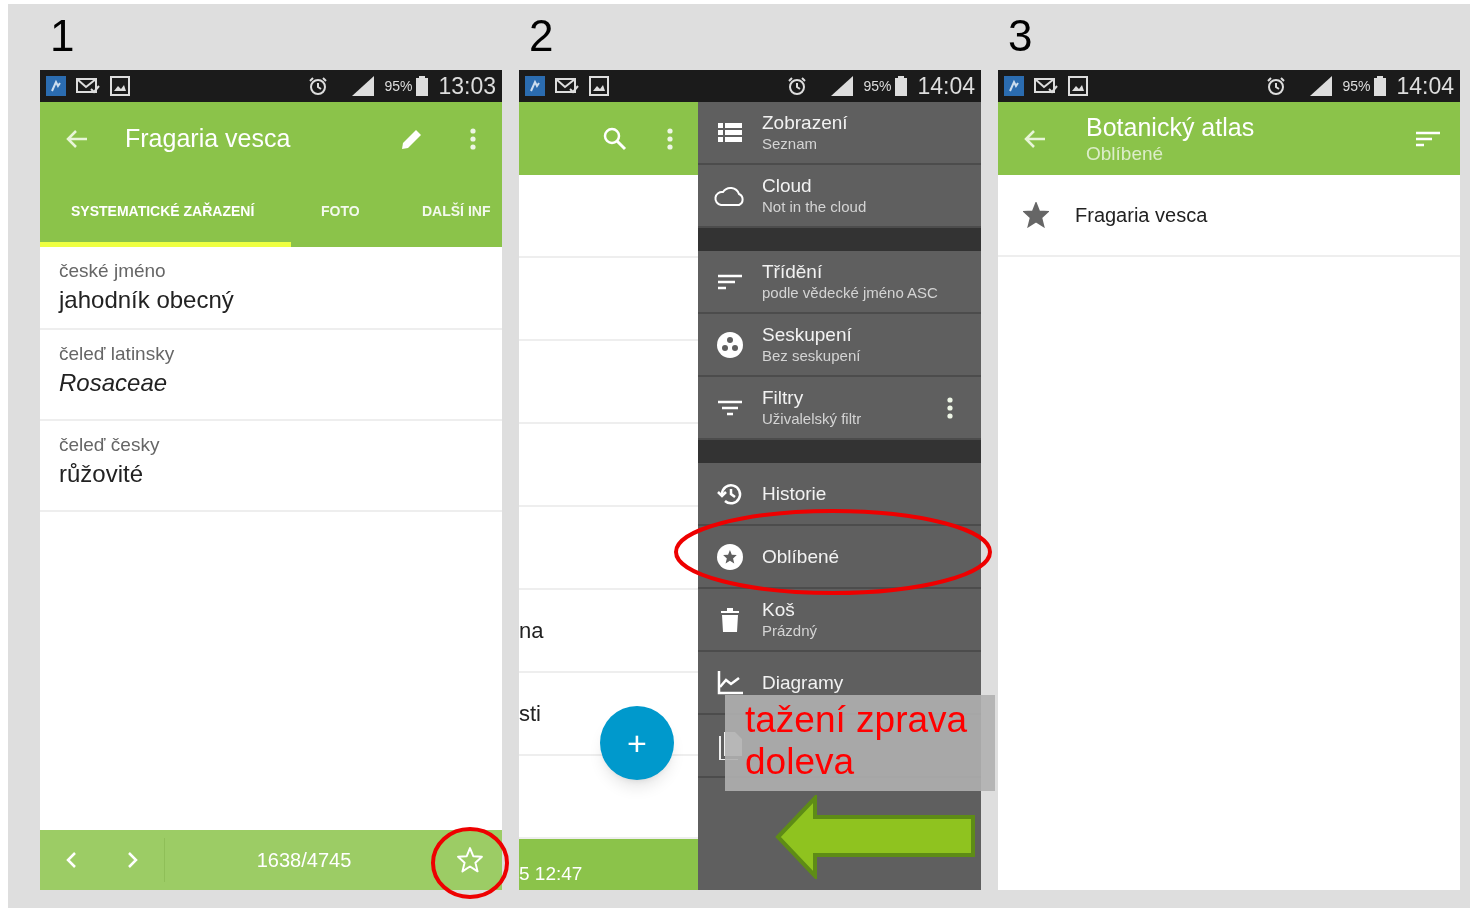 The image size is (1473, 911). I want to click on field-value: růžovité, so click(102, 474).